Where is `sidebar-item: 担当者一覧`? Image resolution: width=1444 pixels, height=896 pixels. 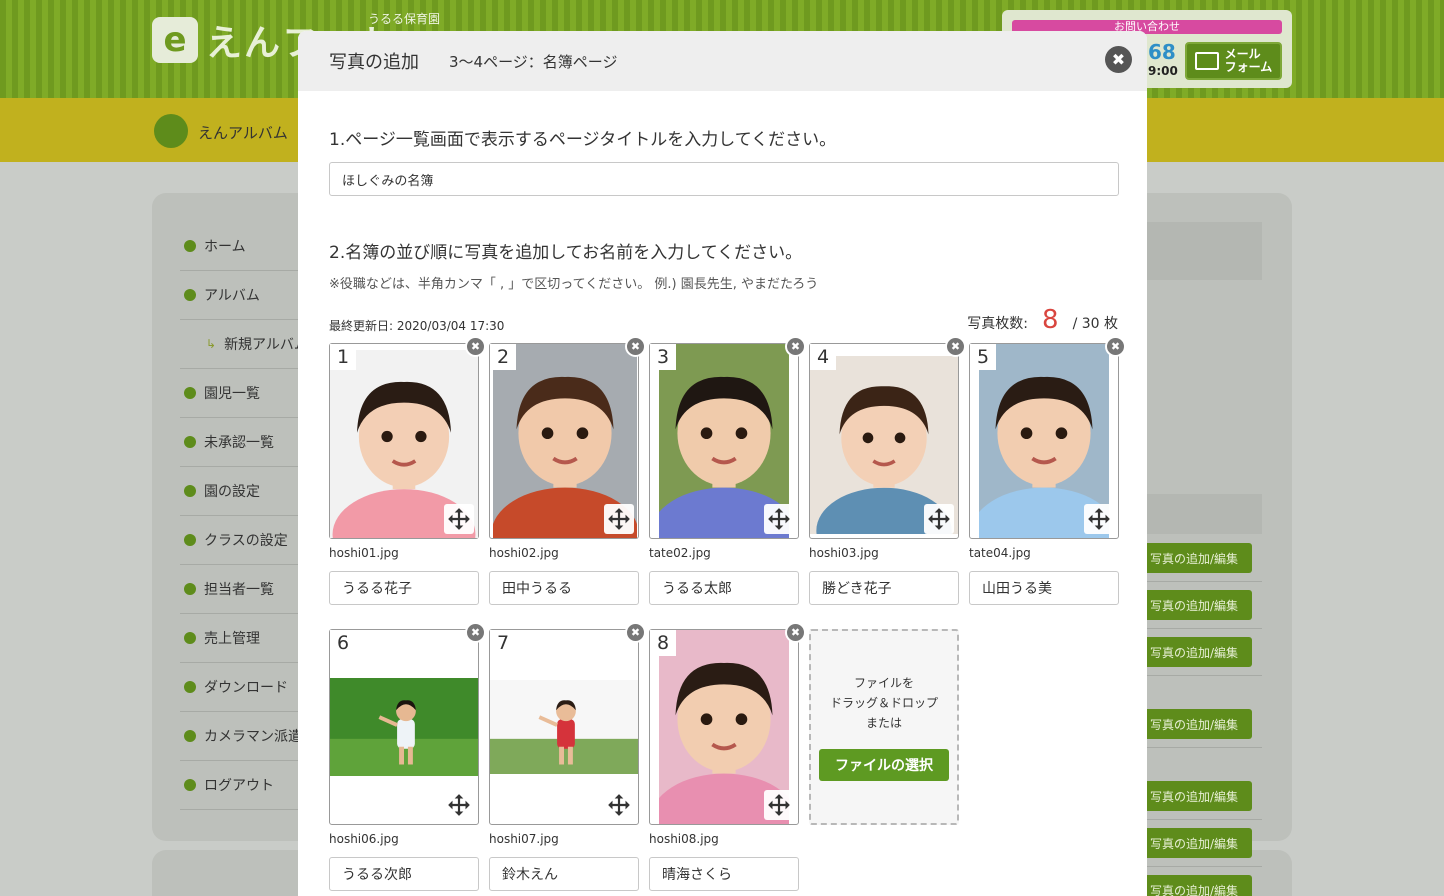
sidebar-item: 担当者一覧 is located at coordinates (245, 589).